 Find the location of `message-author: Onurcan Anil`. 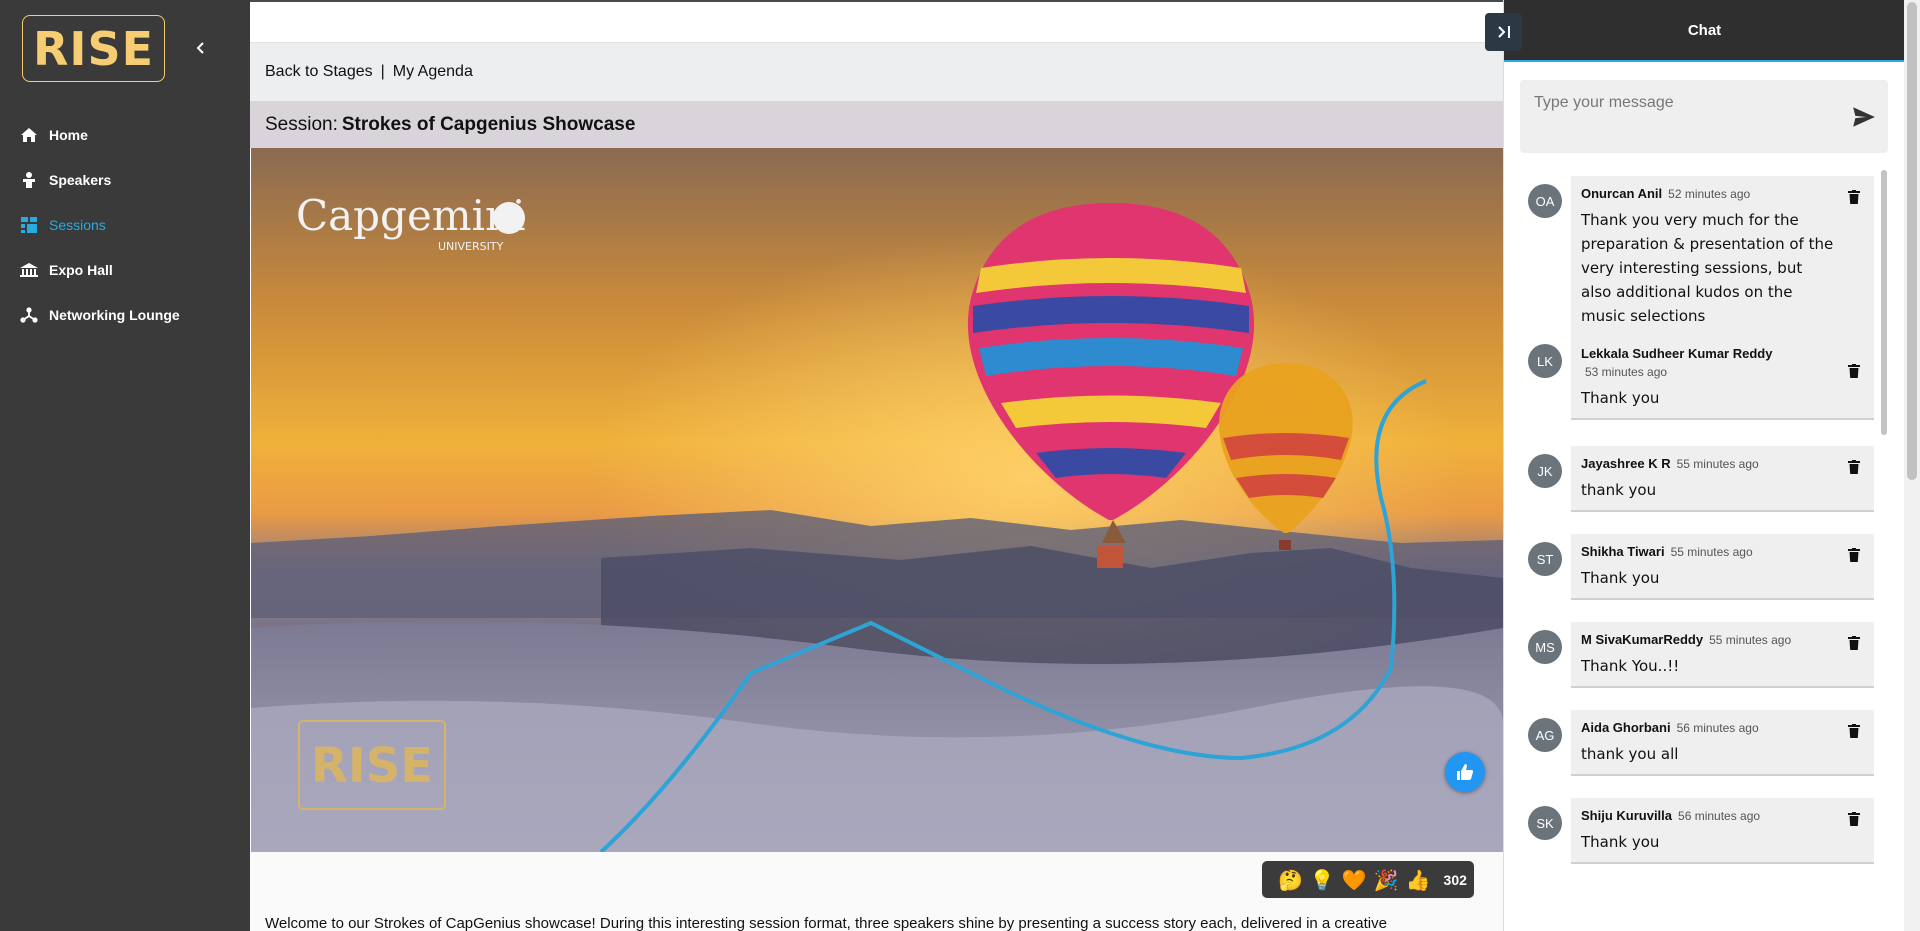

message-author: Onurcan Anil is located at coordinates (1622, 193).